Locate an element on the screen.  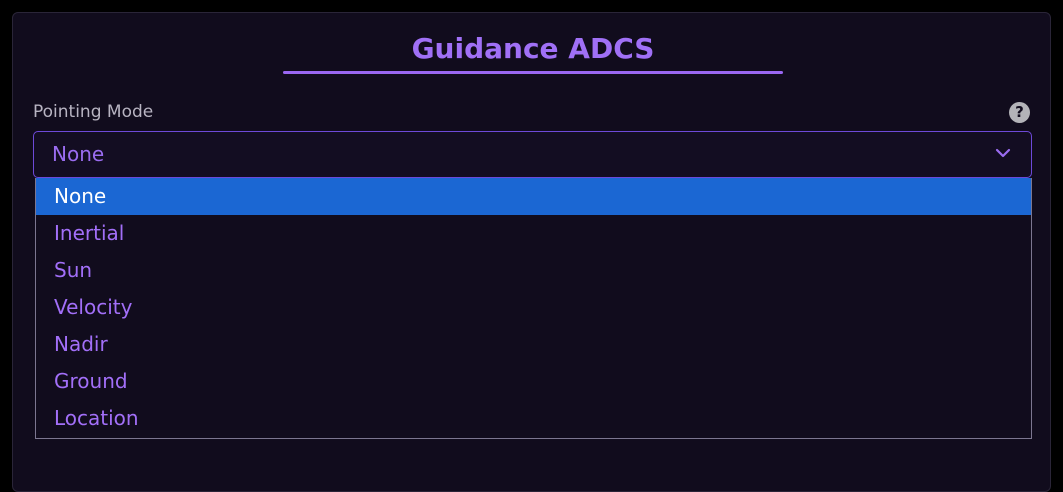
title-underline is located at coordinates (533, 72).